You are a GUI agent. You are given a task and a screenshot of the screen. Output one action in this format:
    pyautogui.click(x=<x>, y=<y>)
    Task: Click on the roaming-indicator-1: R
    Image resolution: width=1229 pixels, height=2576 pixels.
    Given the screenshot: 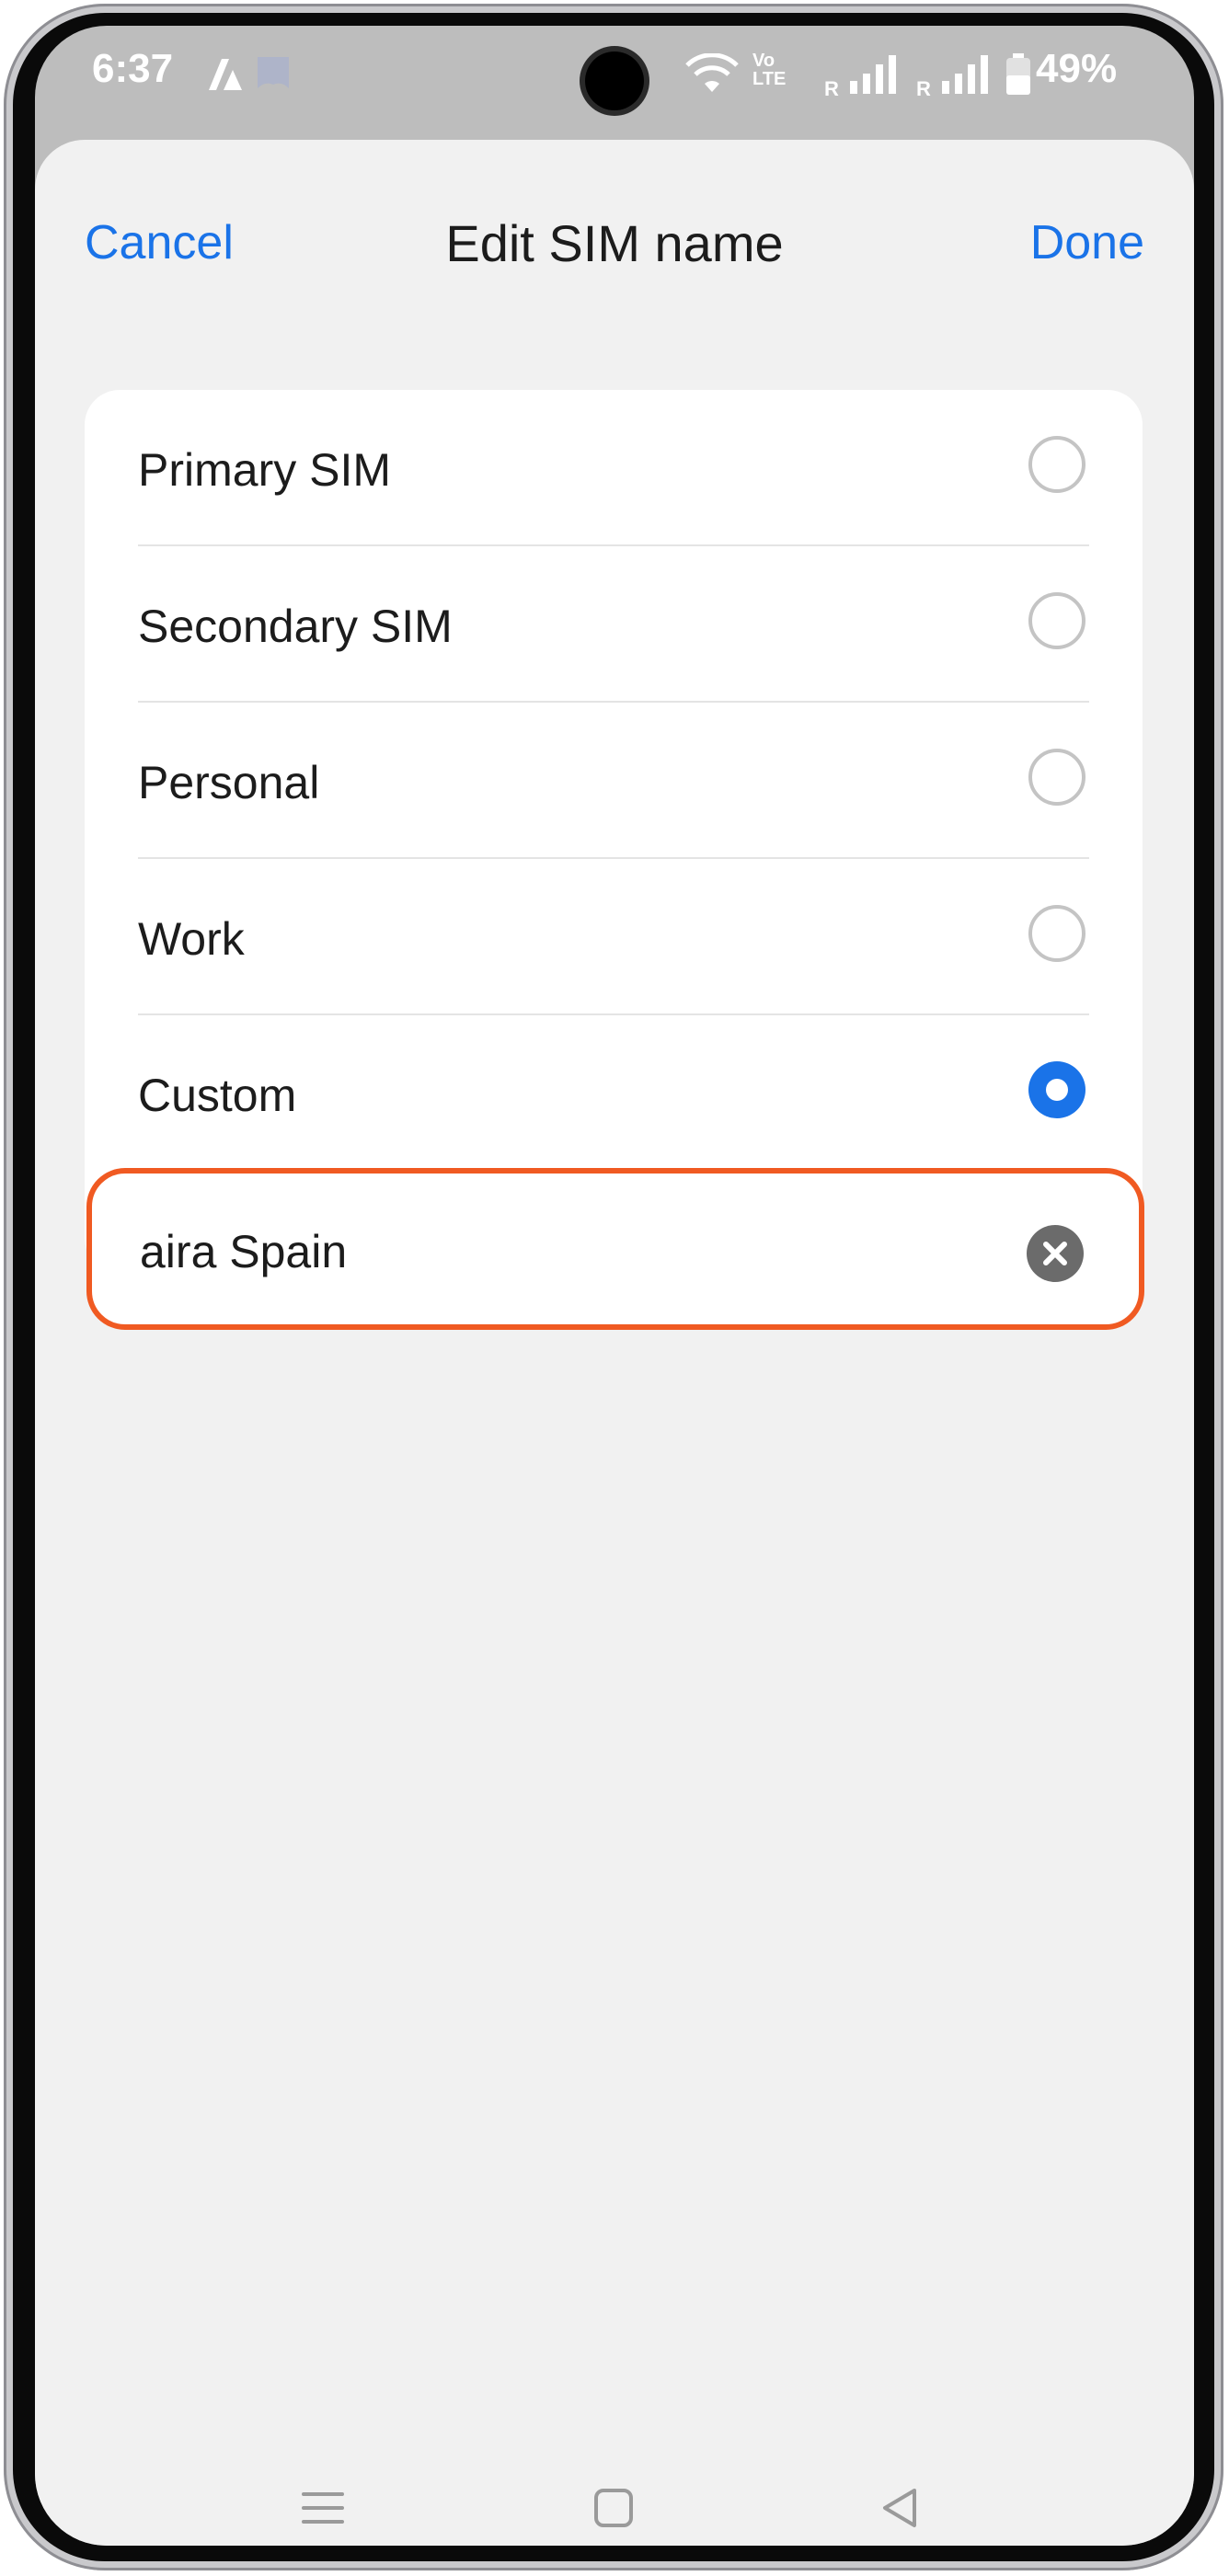 What is the action you would take?
    pyautogui.click(x=831, y=89)
    